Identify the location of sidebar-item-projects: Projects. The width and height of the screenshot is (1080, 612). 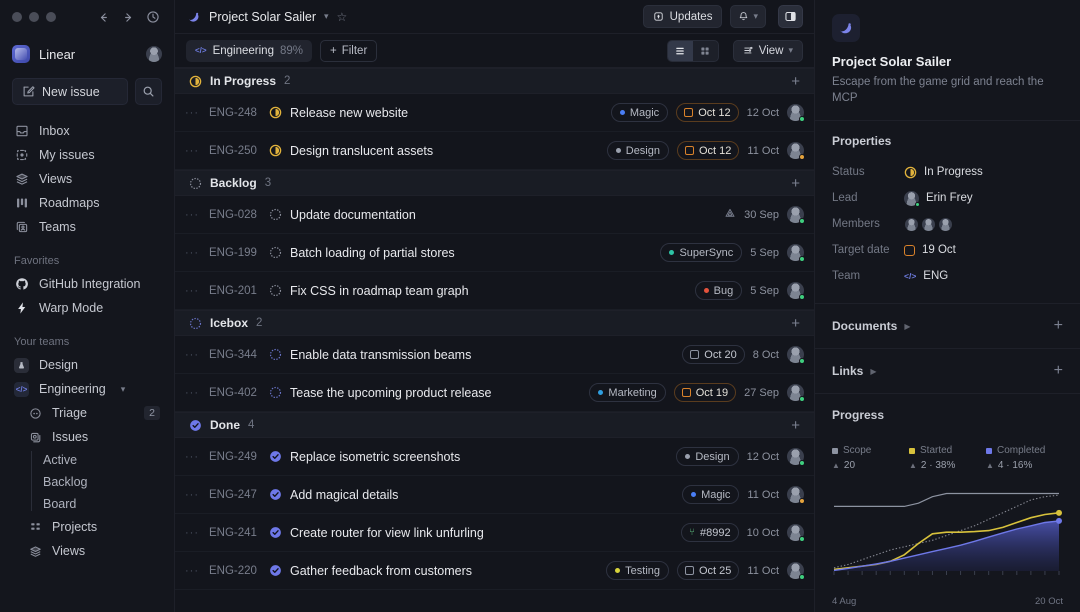
(94, 527).